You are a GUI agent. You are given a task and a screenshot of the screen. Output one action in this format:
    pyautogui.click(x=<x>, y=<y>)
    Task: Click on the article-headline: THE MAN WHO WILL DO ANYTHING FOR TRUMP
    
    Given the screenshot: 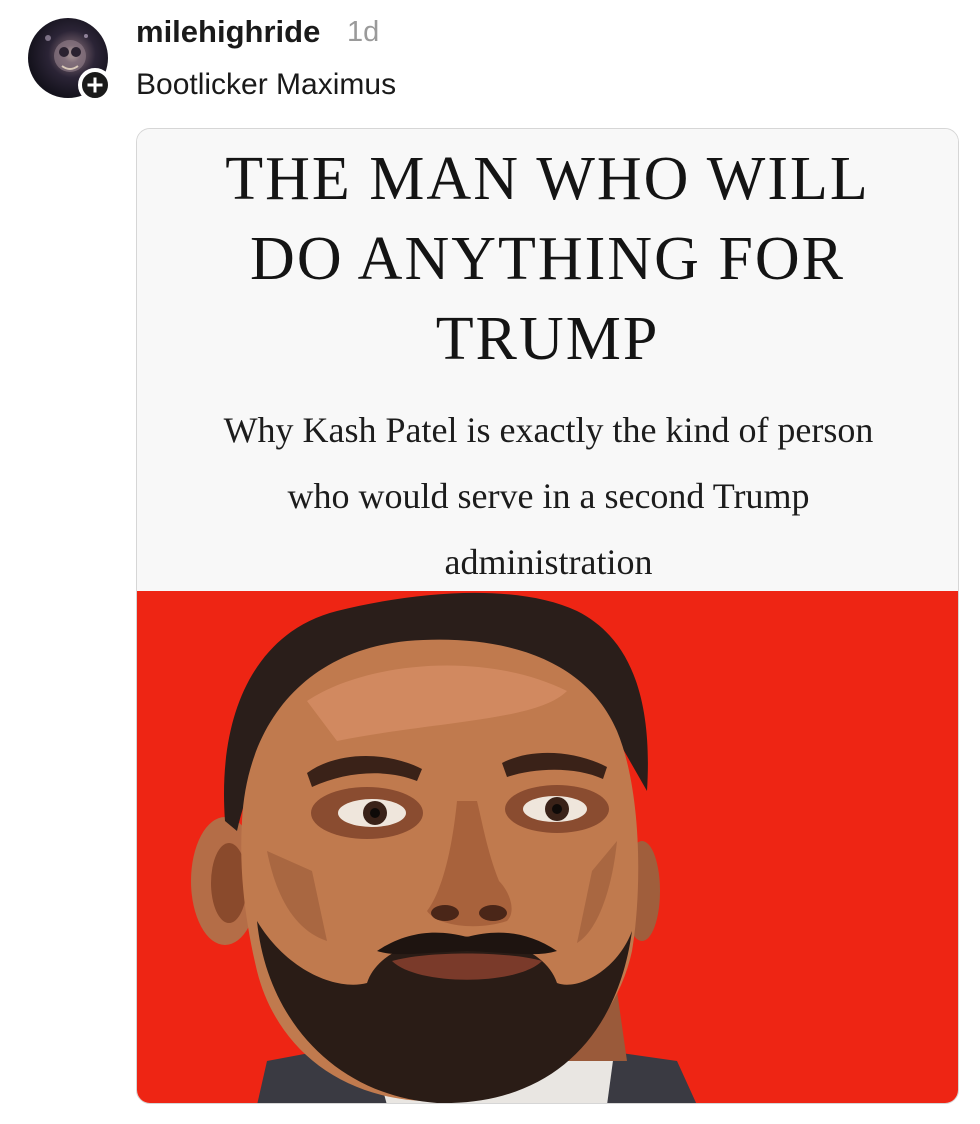 What is the action you would take?
    pyautogui.click(x=547, y=259)
    